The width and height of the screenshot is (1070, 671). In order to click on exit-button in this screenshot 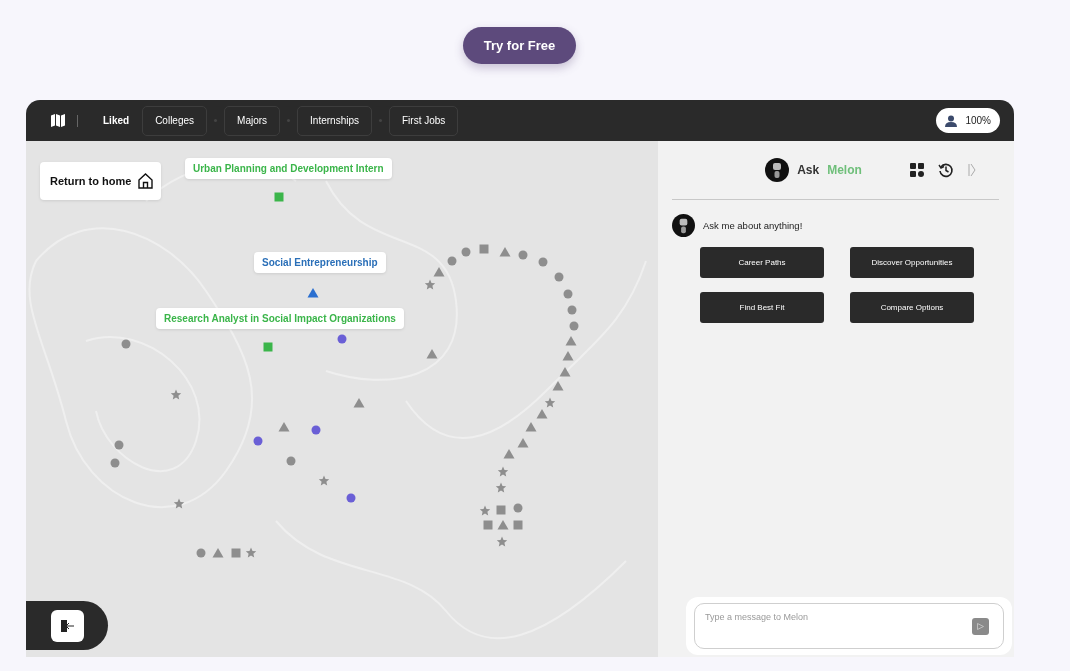, I will do `click(67, 625)`.